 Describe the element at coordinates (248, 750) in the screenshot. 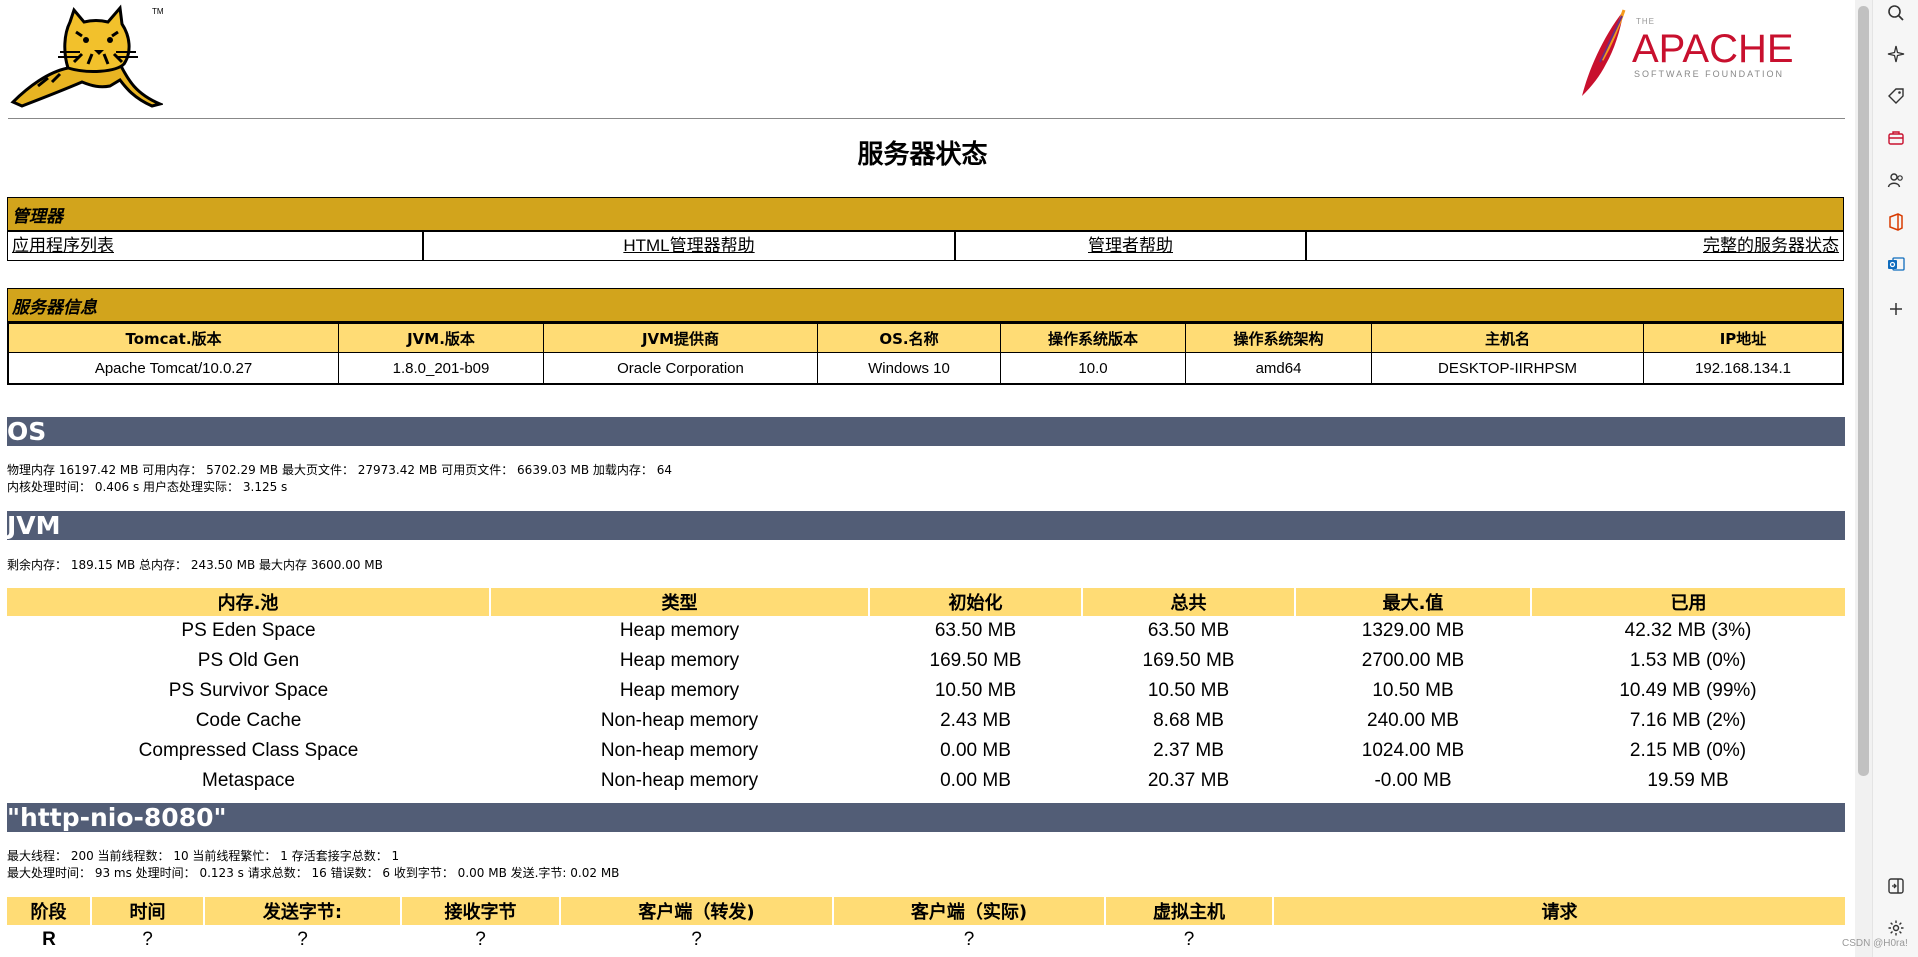

I see `table-cell: Compressed Class Space` at that location.